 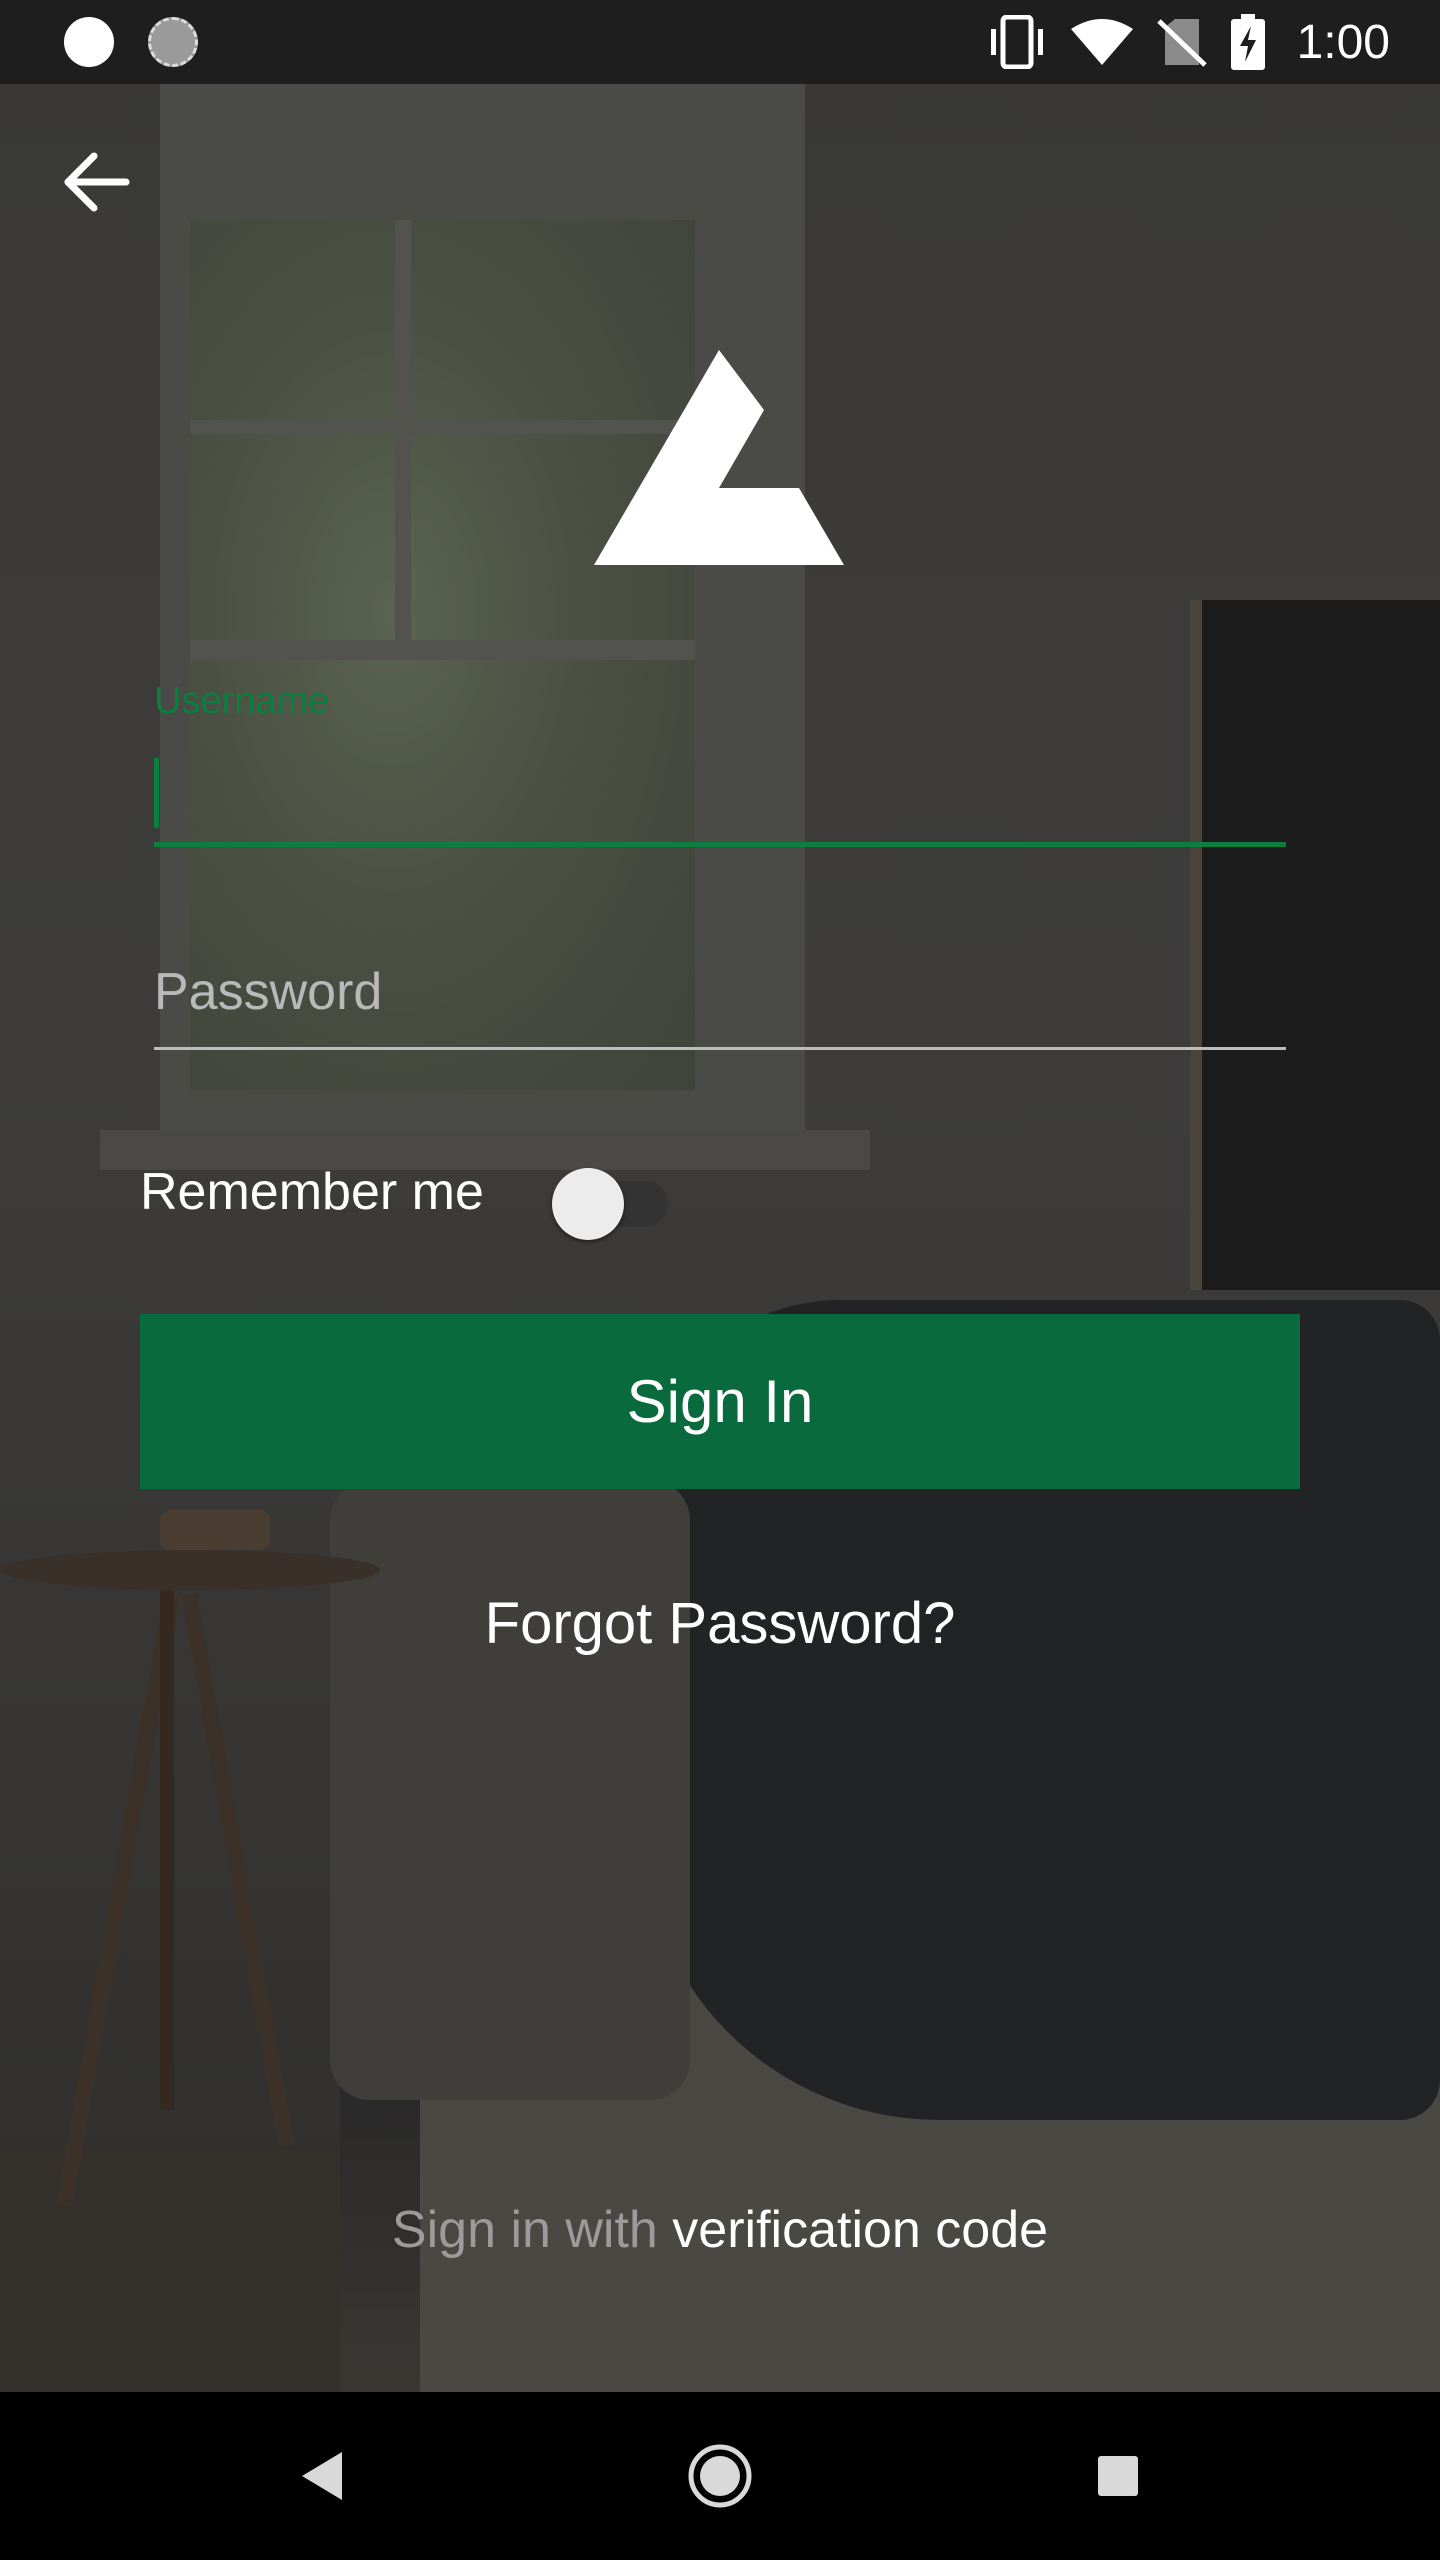 I want to click on remember-me-label: Remember me, so click(x=312, y=1192).